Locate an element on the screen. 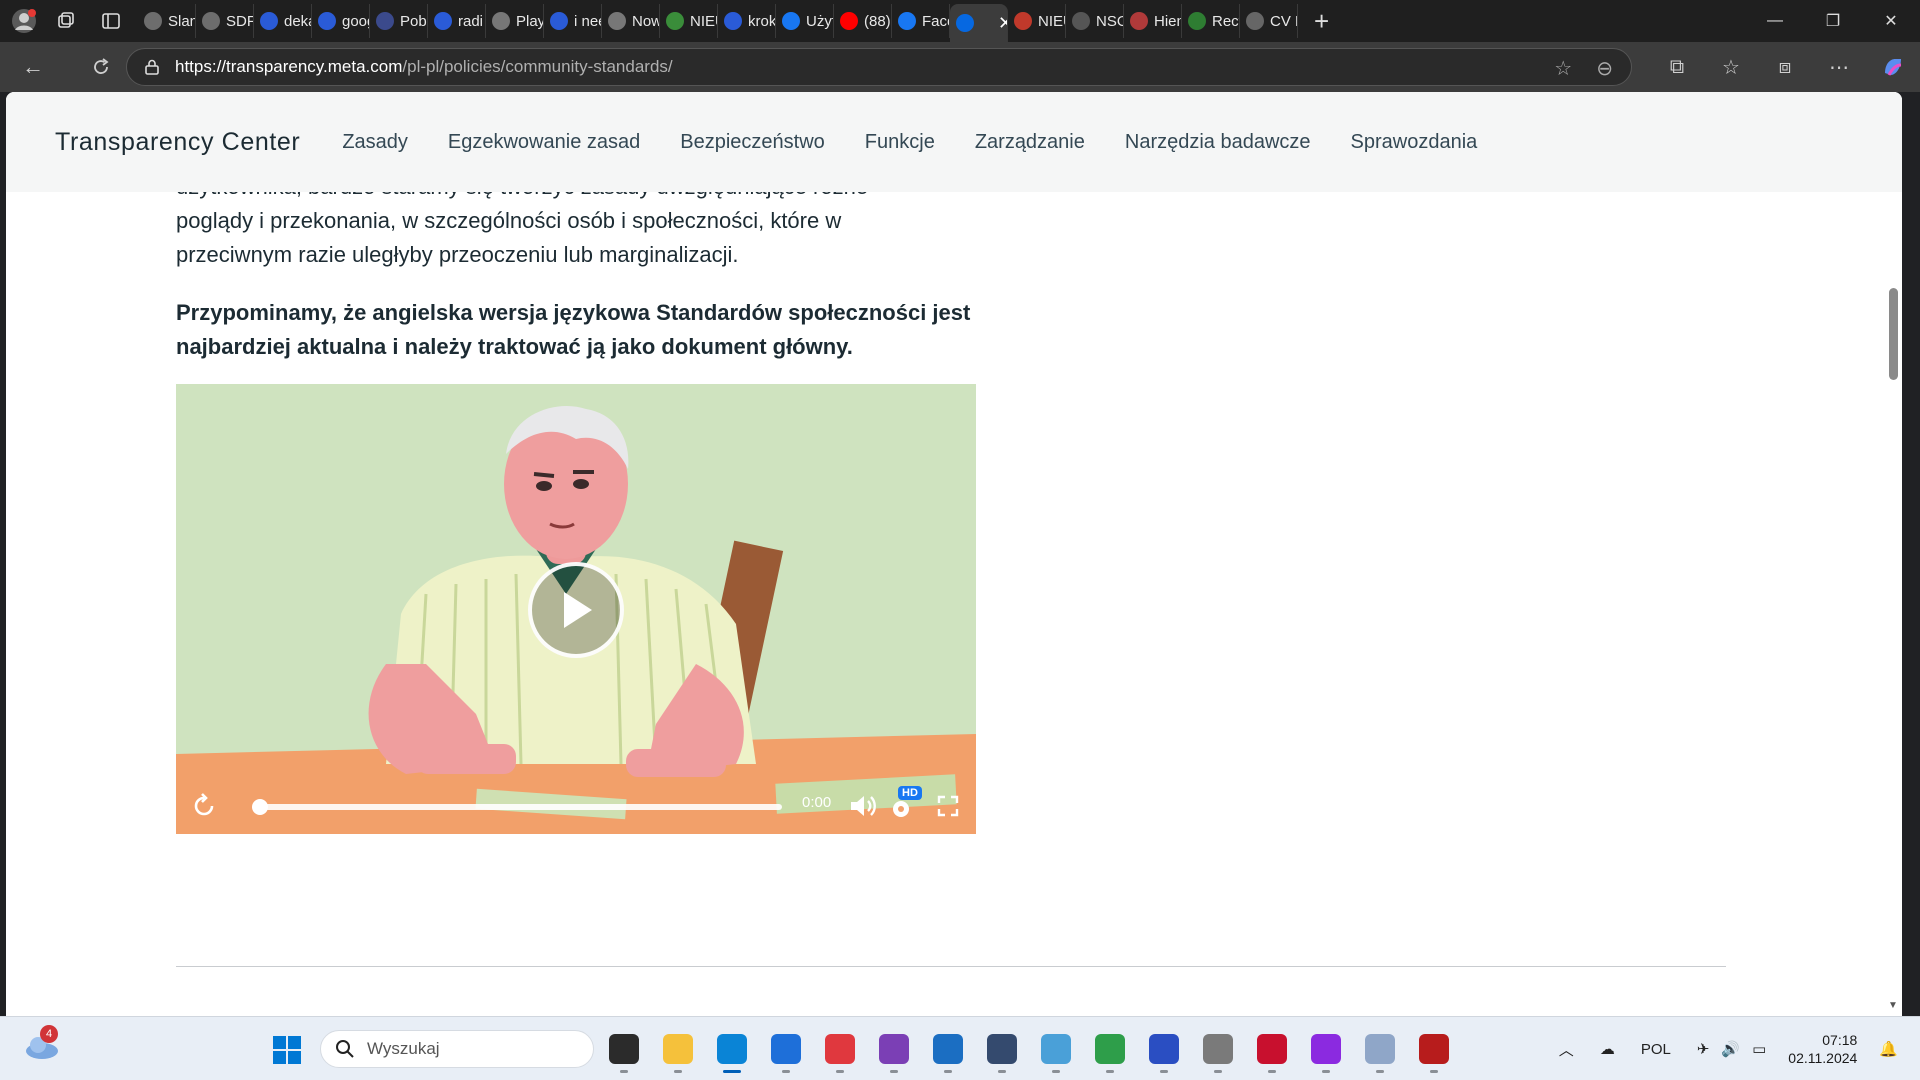 The width and height of the screenshot is (1920, 1080). progress-knob is located at coordinates (260, 807).